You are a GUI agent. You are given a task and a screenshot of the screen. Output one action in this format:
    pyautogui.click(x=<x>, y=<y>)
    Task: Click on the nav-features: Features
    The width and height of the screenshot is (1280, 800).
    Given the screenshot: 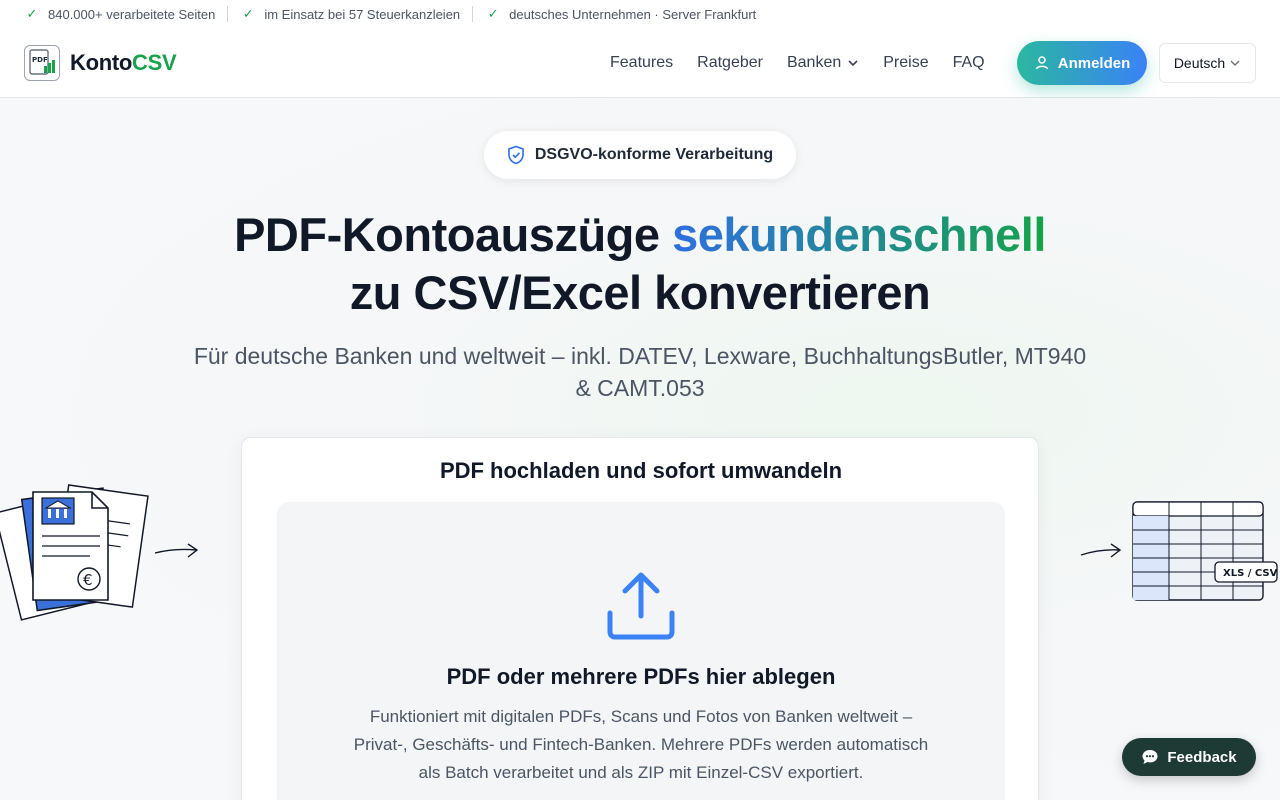 What is the action you would take?
    pyautogui.click(x=641, y=63)
    